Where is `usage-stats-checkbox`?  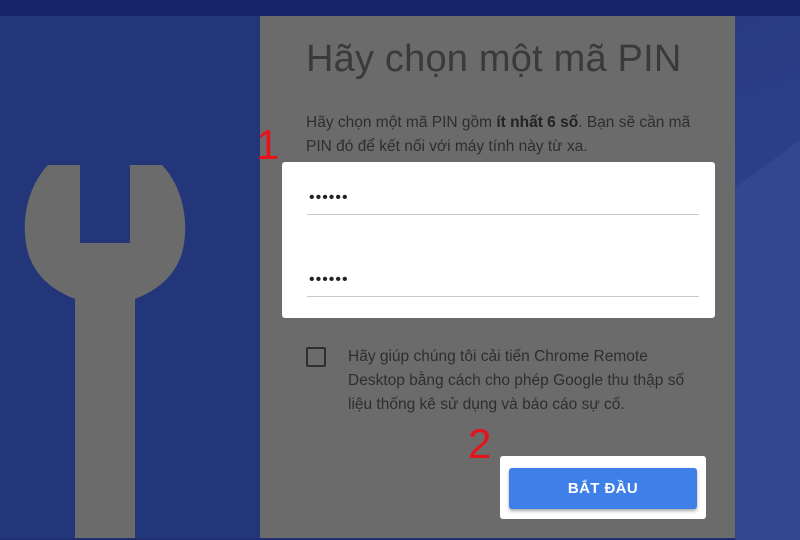
usage-stats-checkbox is located at coordinates (316, 357).